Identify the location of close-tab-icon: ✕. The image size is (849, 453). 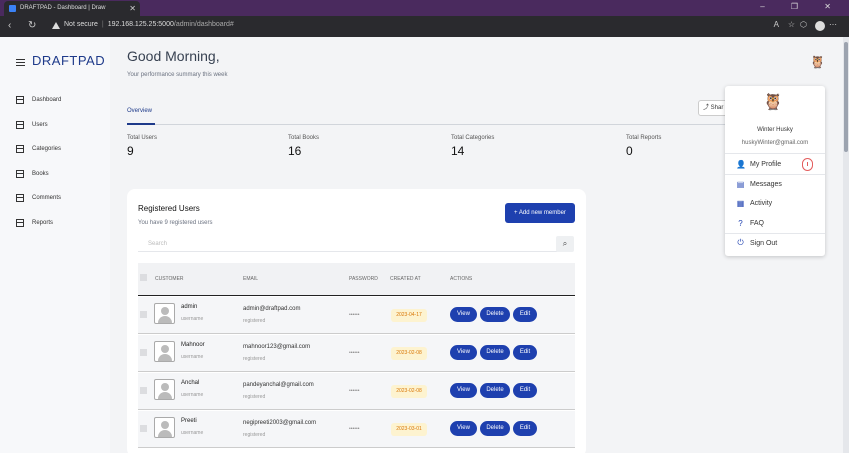
(132, 8).